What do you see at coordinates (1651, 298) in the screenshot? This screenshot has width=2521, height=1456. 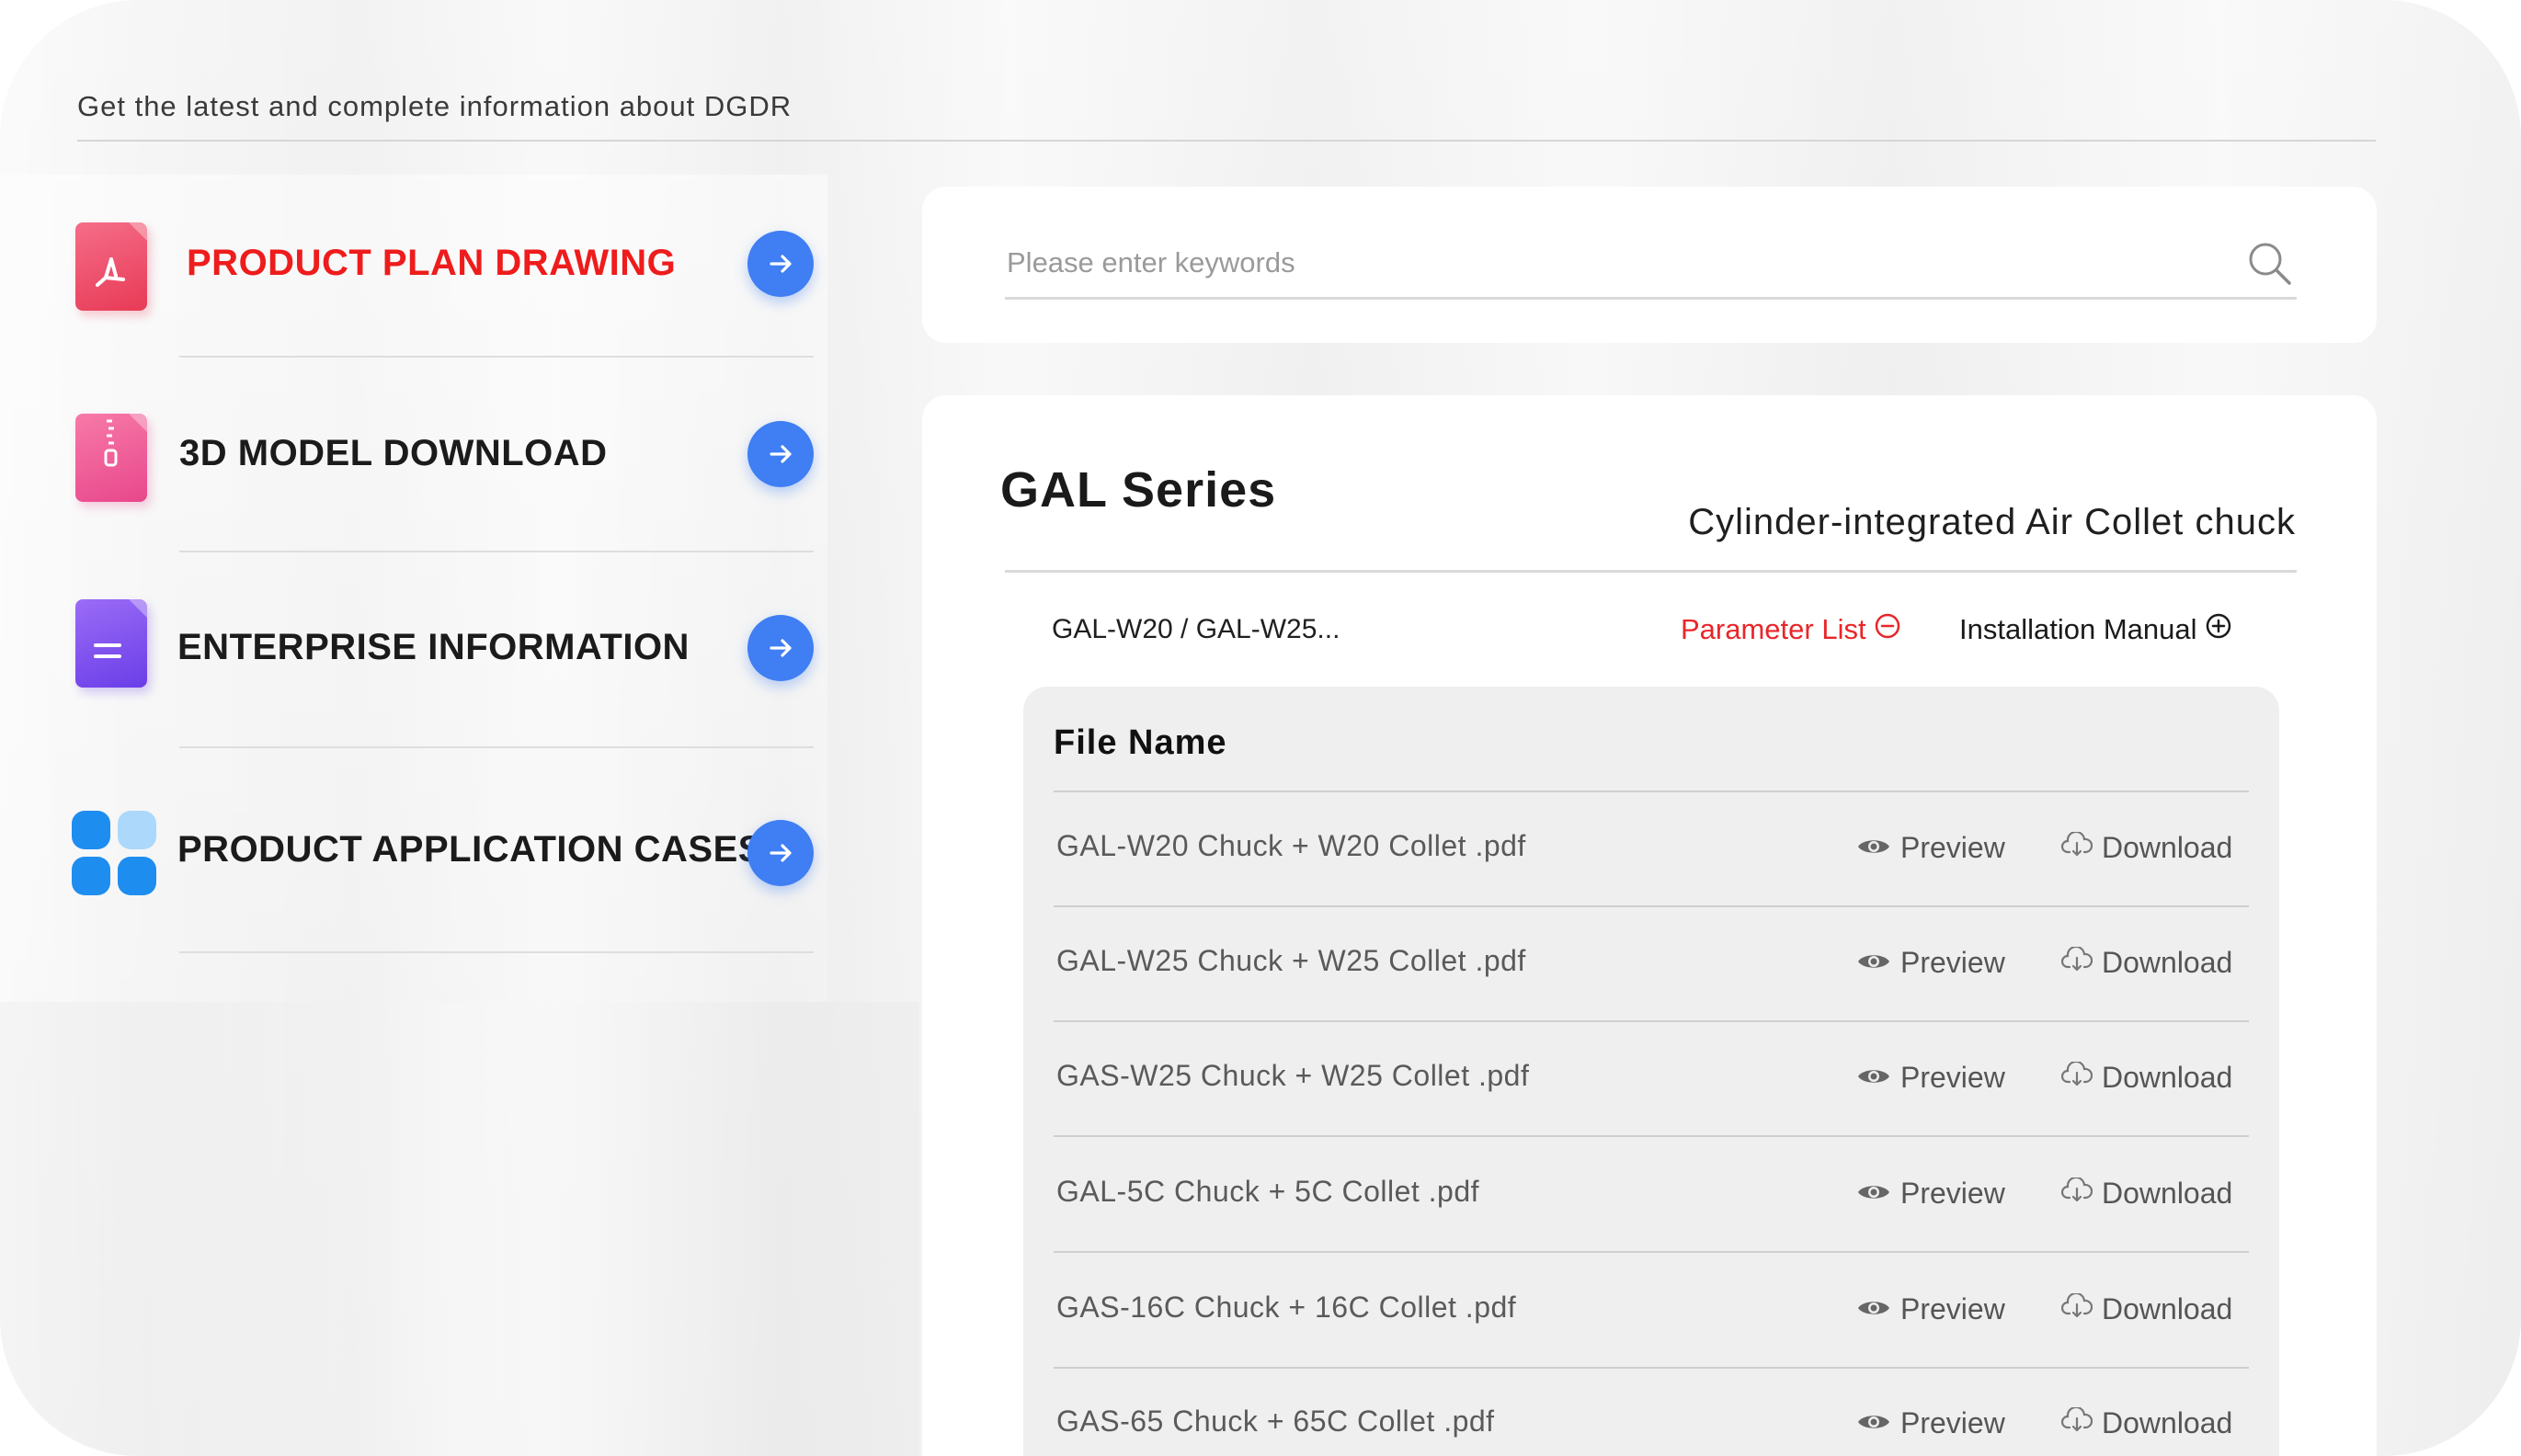 I see `search-underline` at bounding box center [1651, 298].